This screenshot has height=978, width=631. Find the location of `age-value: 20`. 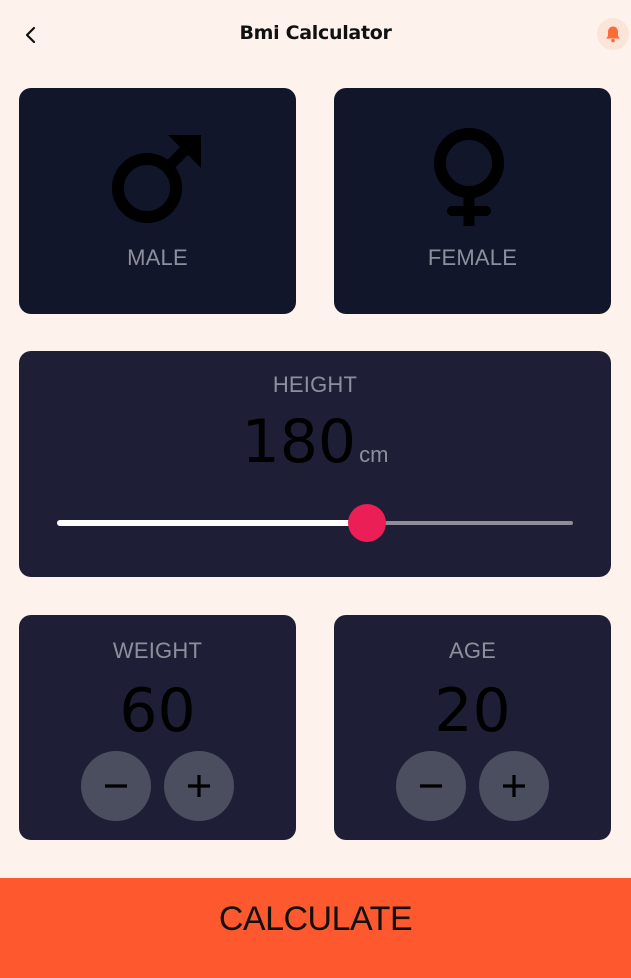

age-value: 20 is located at coordinates (472, 711).